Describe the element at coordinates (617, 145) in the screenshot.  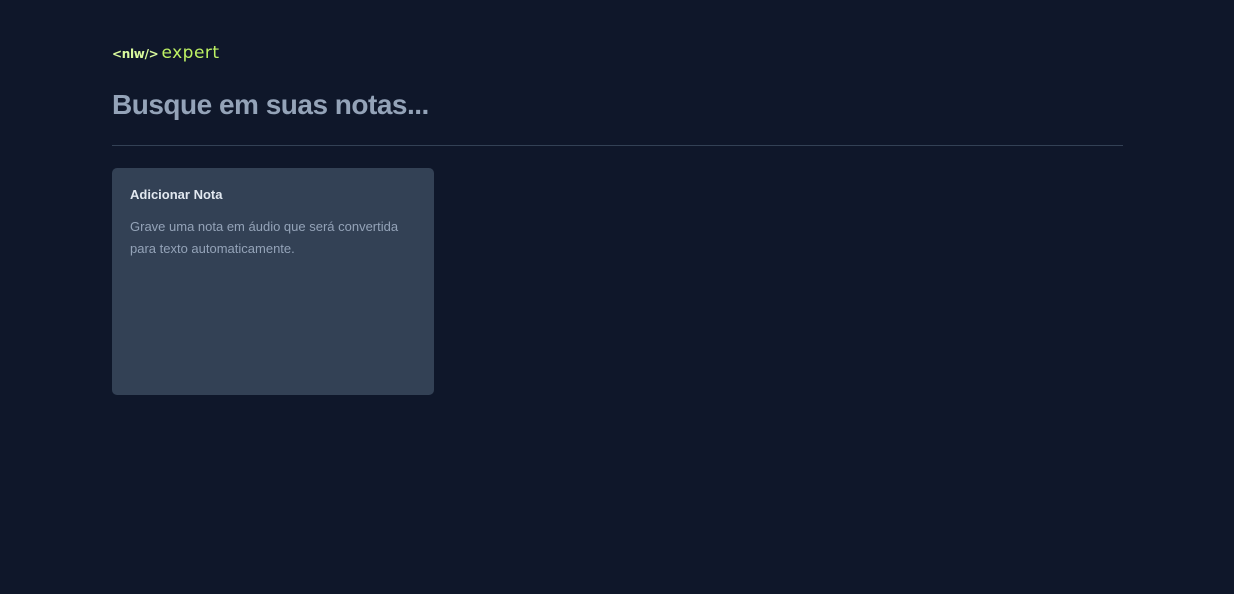
I see `divider` at that location.